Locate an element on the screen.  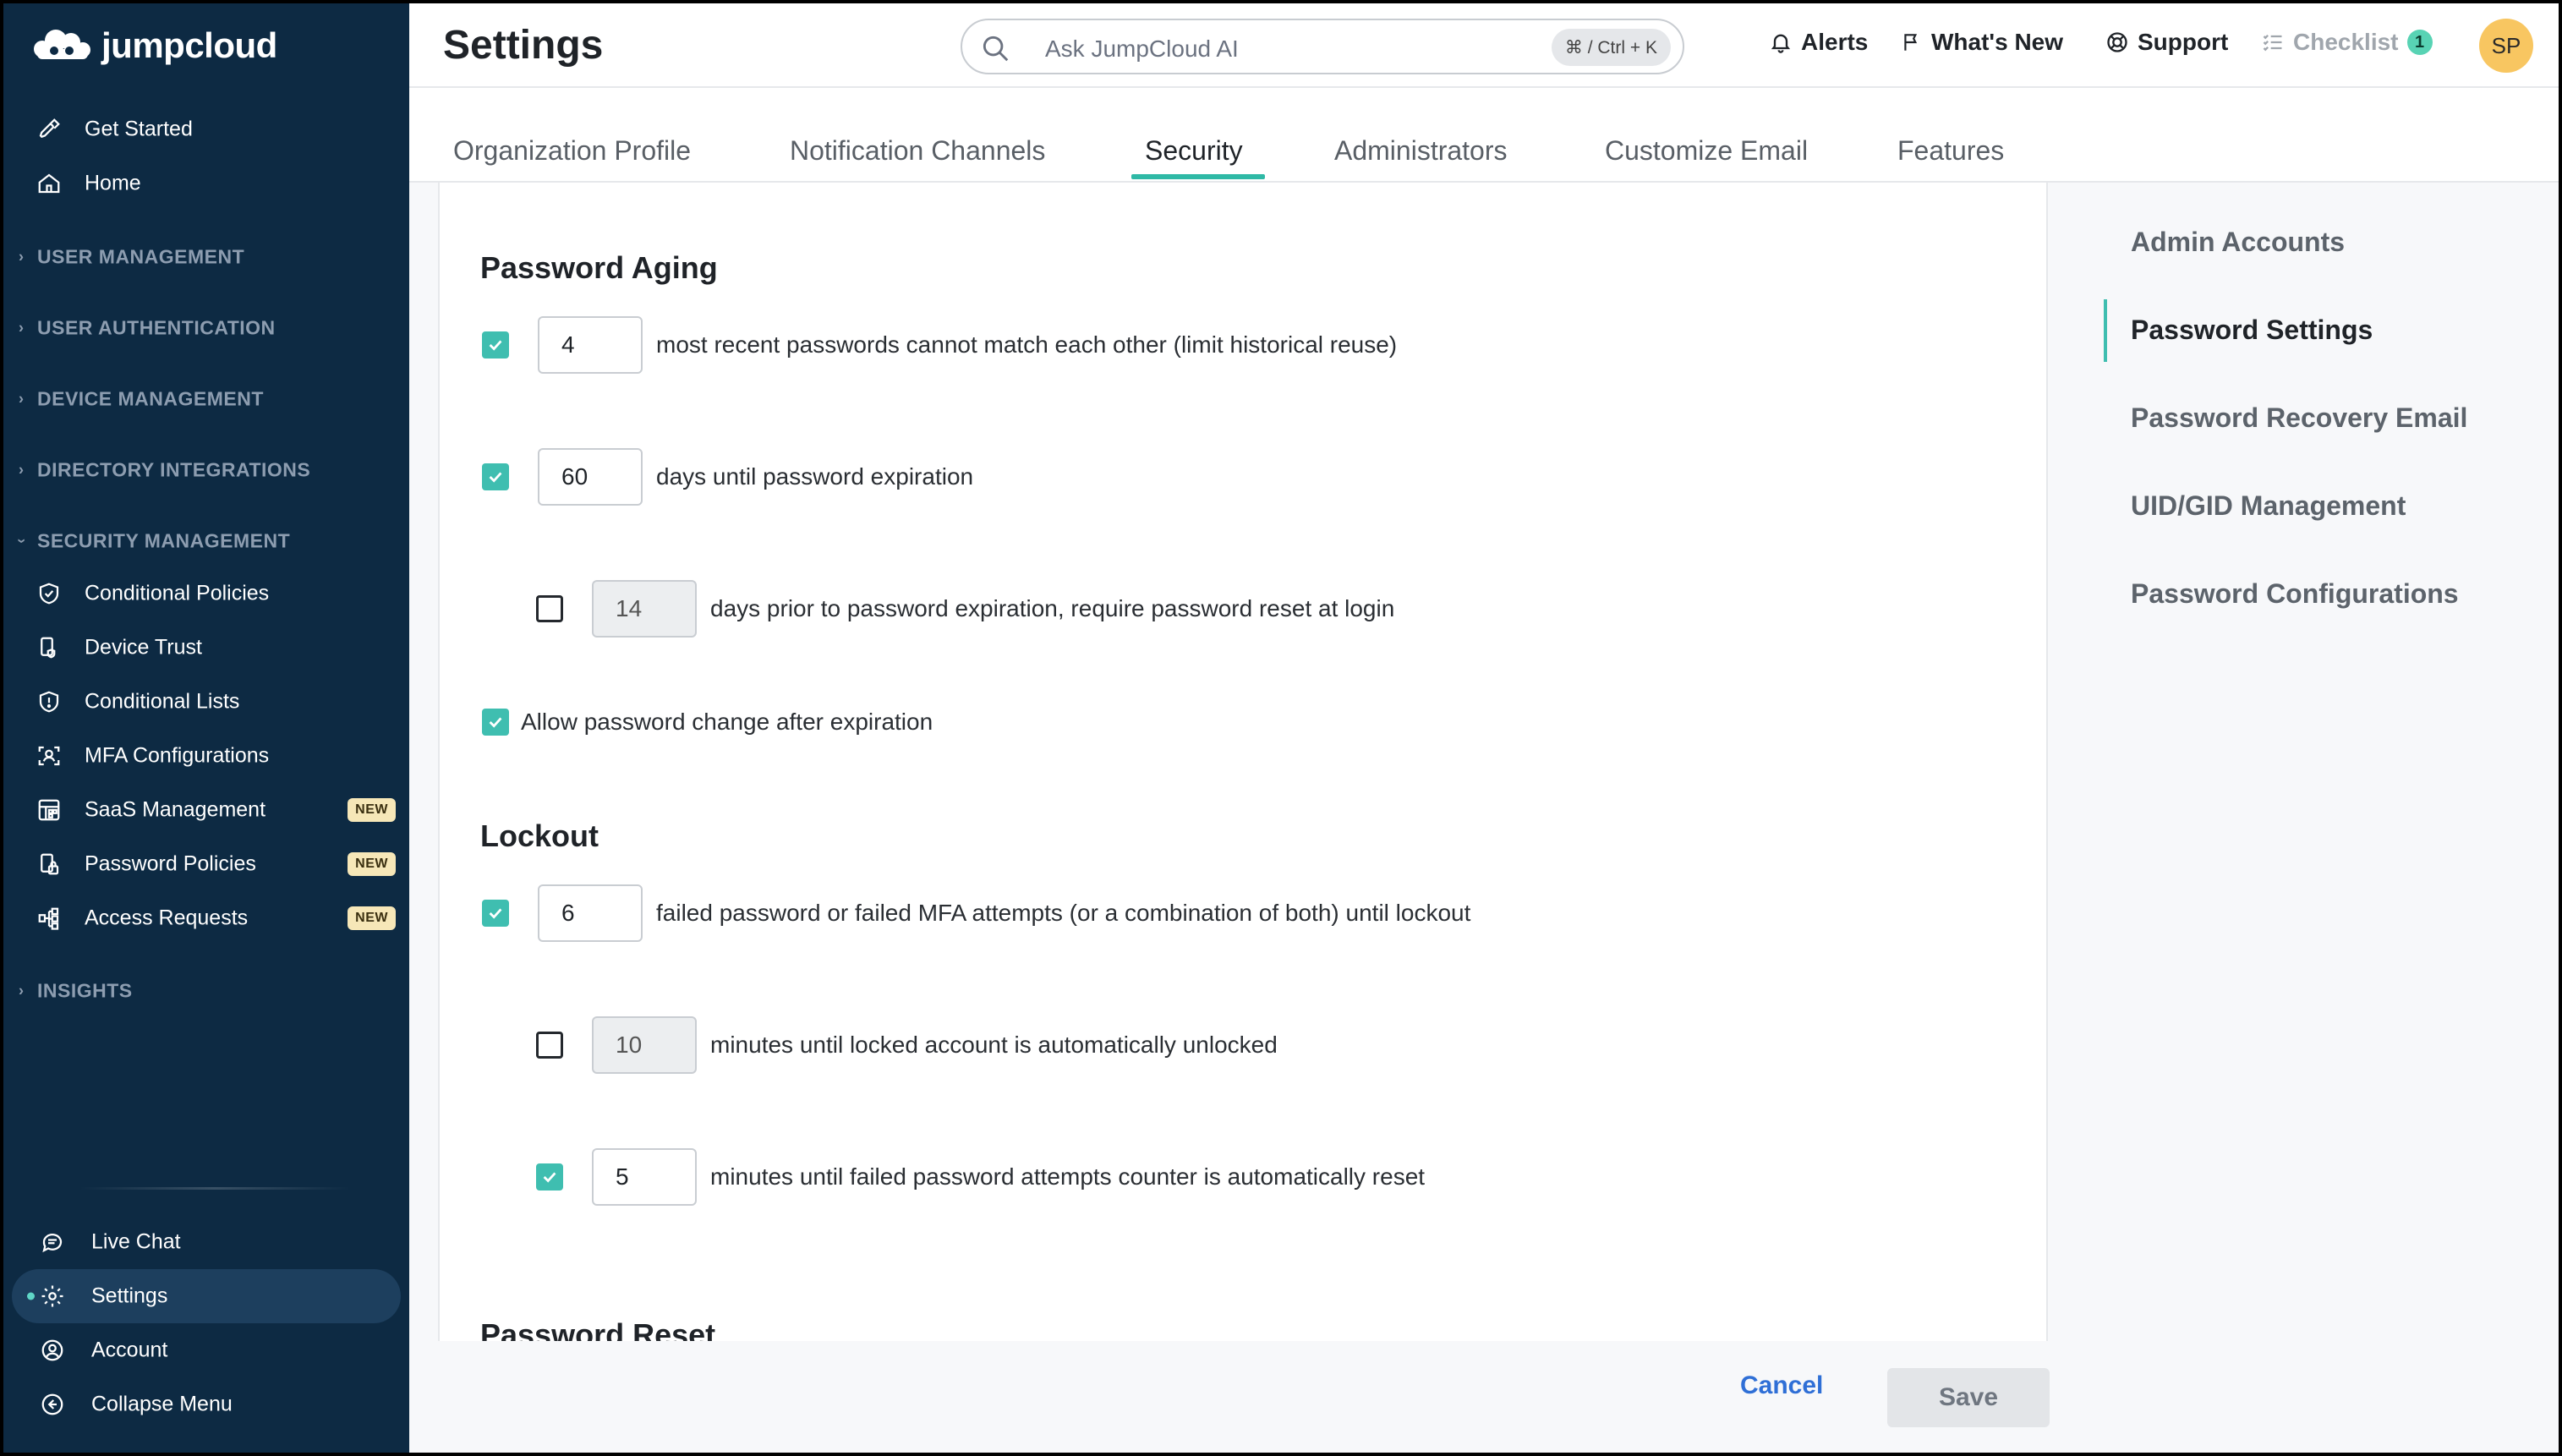
section-user-management: › USER MANAGEMENT is located at coordinates (206, 257).